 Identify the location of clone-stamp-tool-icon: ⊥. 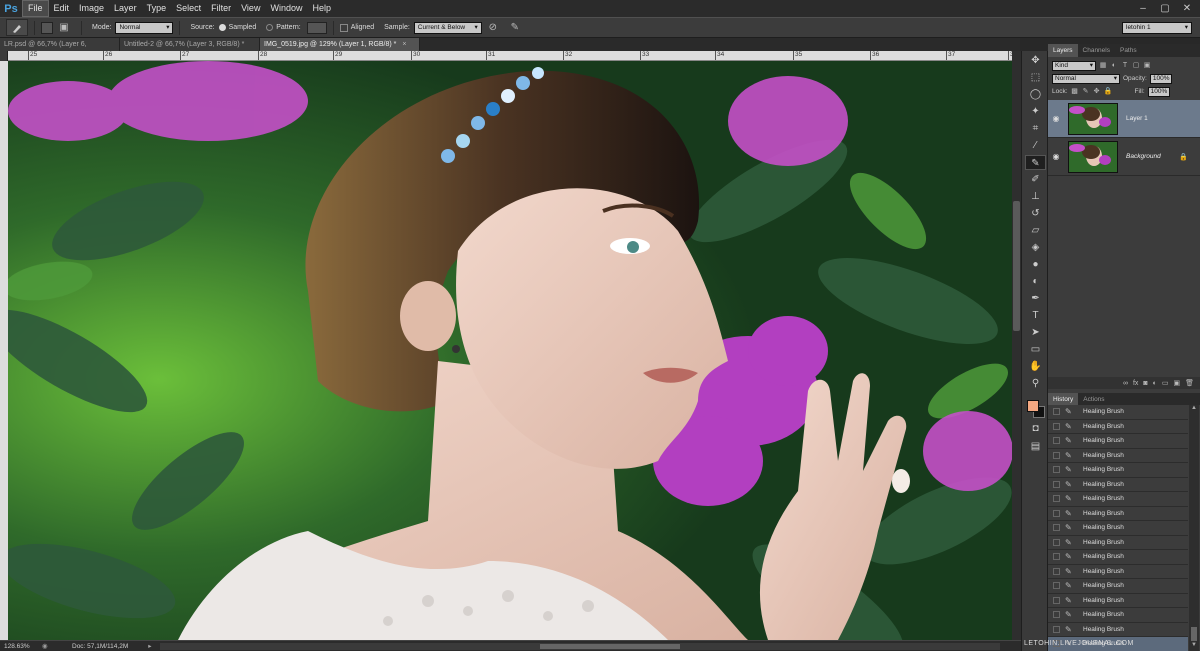
(1035, 196).